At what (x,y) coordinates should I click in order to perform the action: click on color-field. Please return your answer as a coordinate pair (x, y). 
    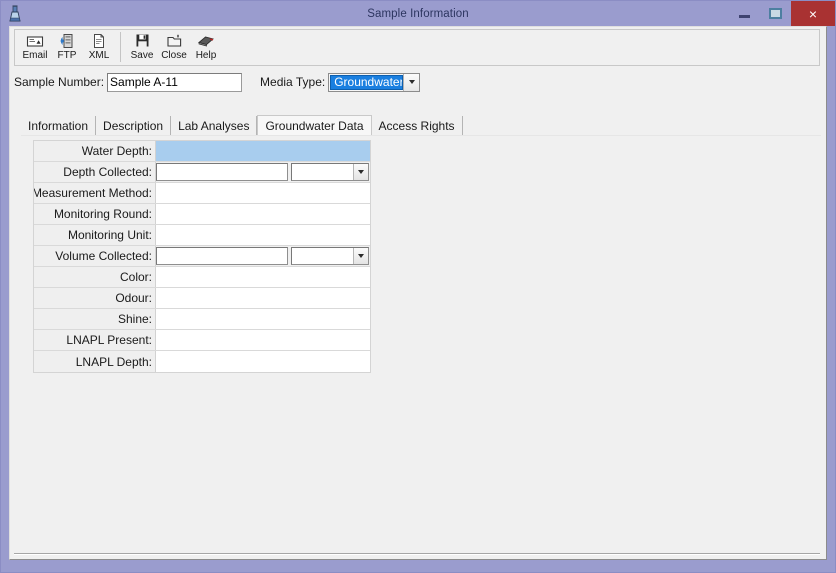
    Looking at the image, I should click on (263, 277).